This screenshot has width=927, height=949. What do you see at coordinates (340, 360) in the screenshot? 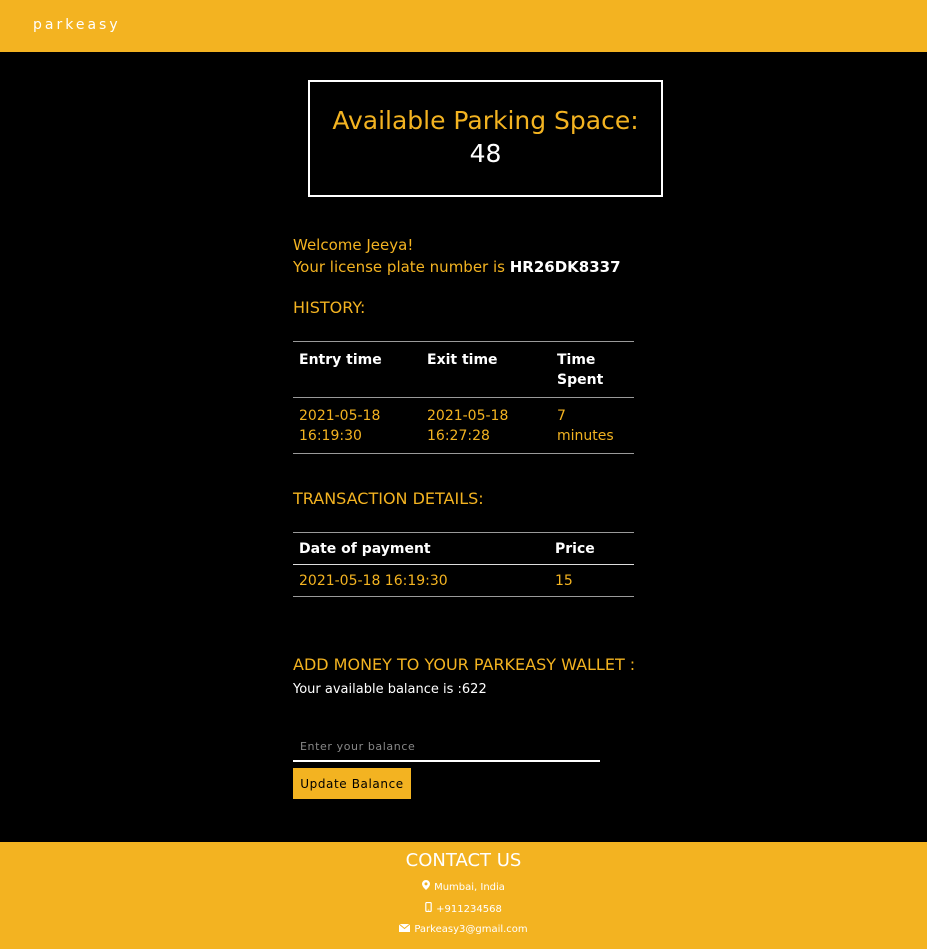
I see `column-header-entry-time: Entry time` at bounding box center [340, 360].